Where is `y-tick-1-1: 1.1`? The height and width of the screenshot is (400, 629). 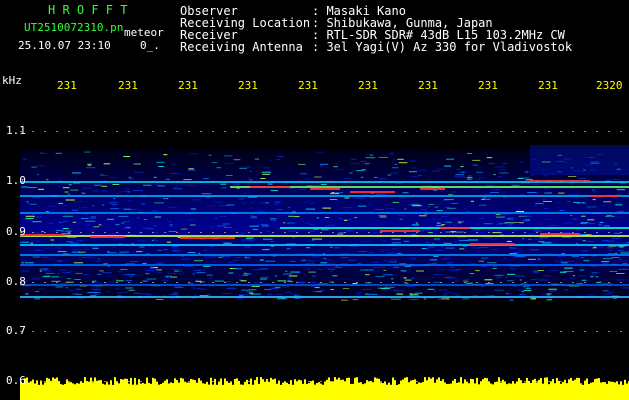 y-tick-1-1: 1.1 is located at coordinates (16, 130).